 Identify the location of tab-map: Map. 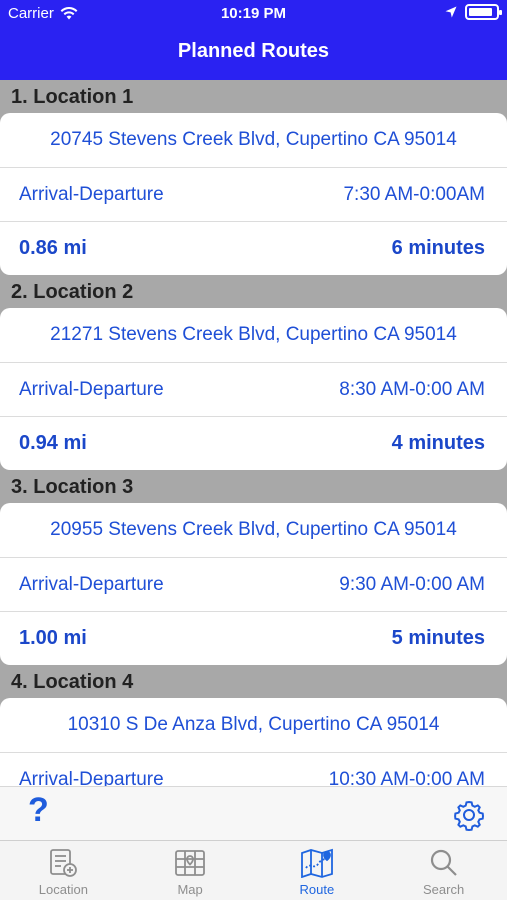
(190, 870).